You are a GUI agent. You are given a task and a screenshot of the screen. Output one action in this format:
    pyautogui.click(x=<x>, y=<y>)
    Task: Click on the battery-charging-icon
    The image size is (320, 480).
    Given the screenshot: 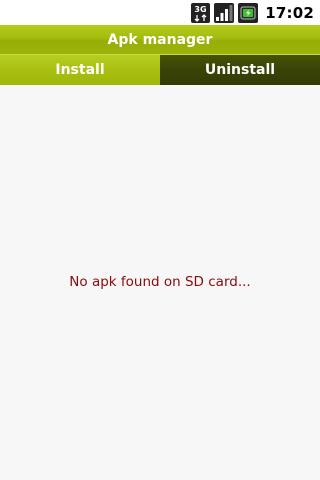 What is the action you would take?
    pyautogui.click(x=248, y=12)
    